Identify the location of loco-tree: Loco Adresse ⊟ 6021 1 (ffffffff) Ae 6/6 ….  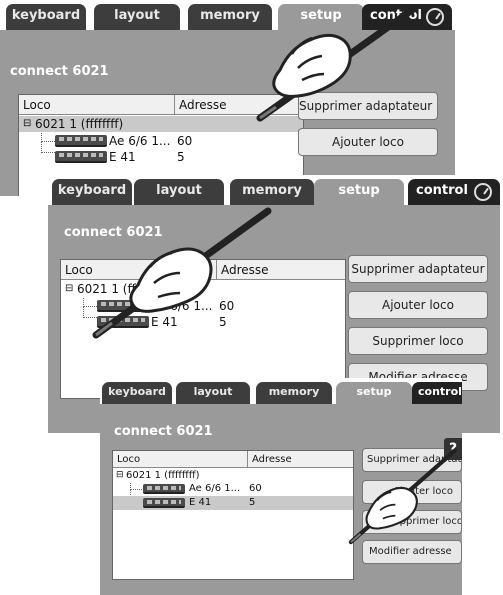
(233, 515).